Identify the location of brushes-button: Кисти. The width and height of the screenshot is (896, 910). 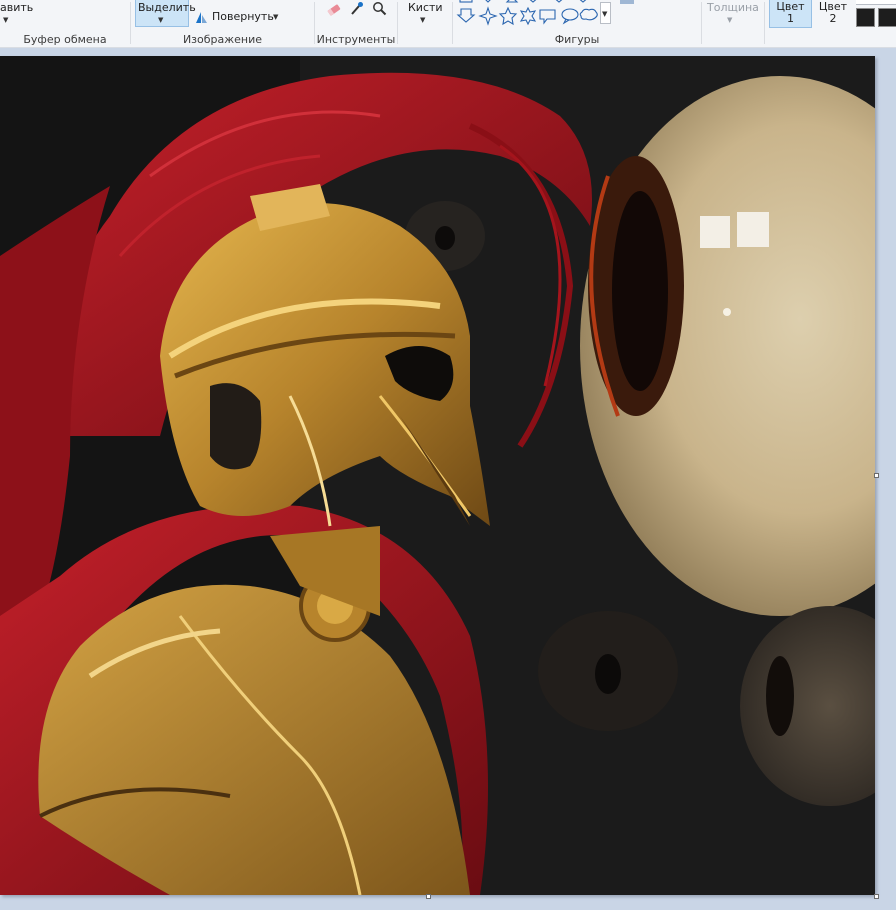
(425, 7).